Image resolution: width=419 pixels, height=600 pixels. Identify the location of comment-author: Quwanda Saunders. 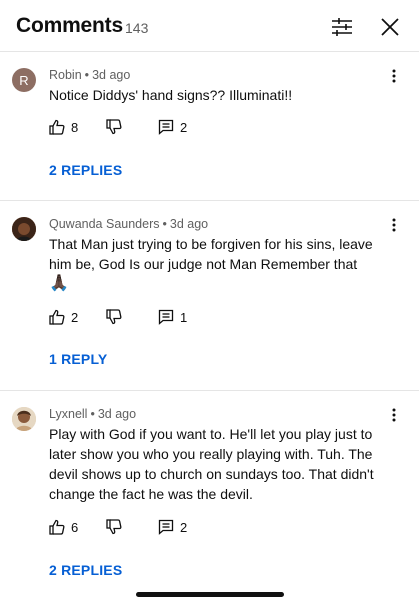
(104, 224).